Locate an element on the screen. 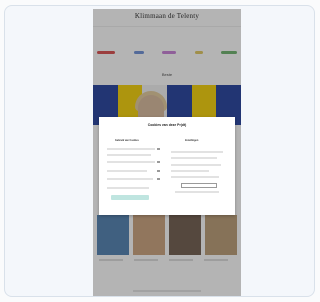 This screenshot has width=320, height=302. left-column-heading: Gebruik van Cookies is located at coordinates (127, 140).